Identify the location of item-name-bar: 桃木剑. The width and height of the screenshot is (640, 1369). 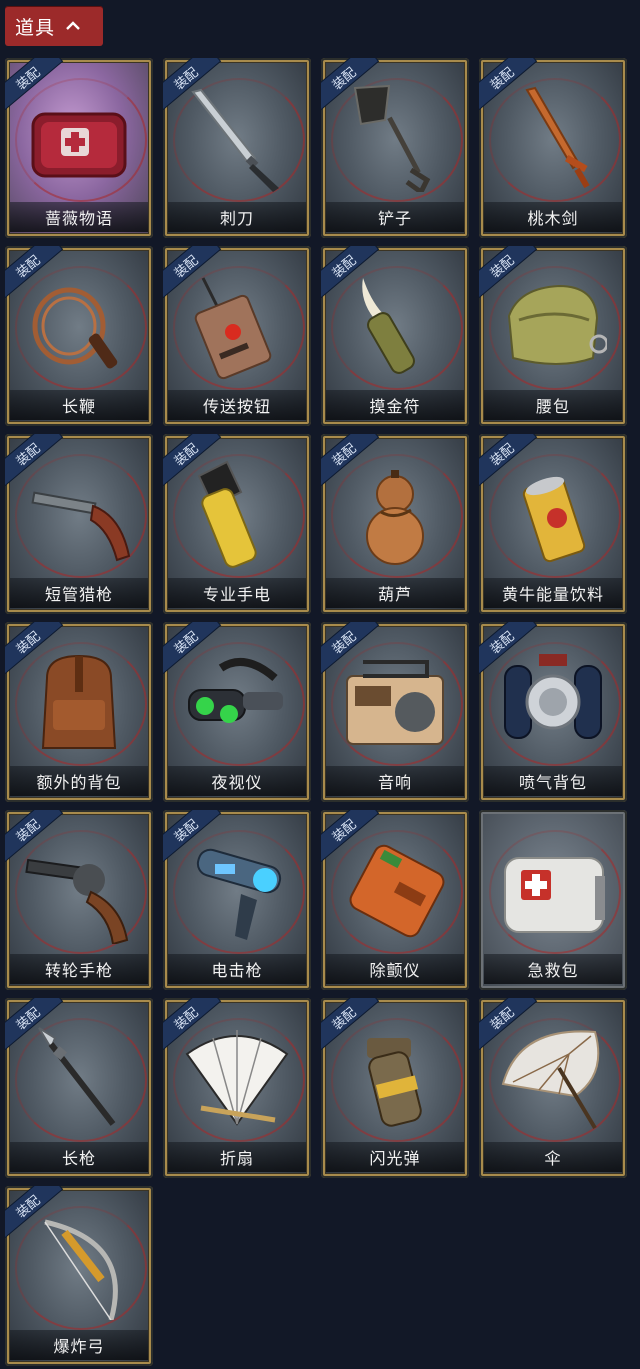
(553, 217).